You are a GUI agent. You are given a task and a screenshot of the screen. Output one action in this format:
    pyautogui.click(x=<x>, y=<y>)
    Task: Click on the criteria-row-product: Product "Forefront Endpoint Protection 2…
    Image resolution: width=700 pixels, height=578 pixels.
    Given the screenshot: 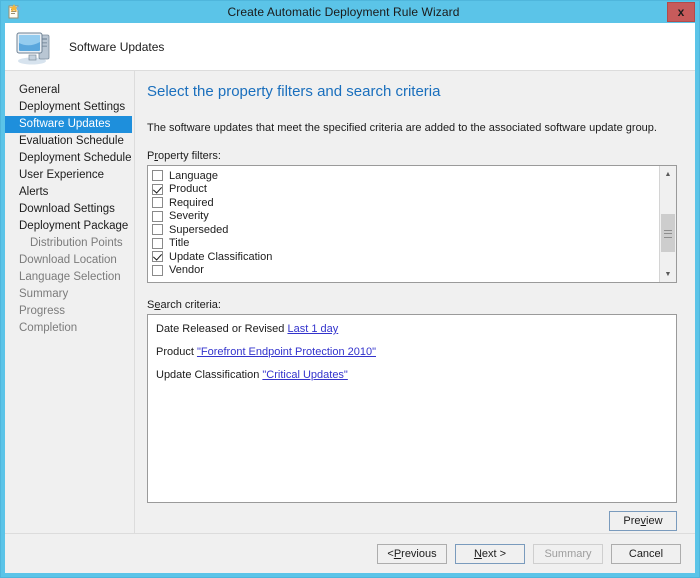 What is the action you would take?
    pyautogui.click(x=412, y=352)
    